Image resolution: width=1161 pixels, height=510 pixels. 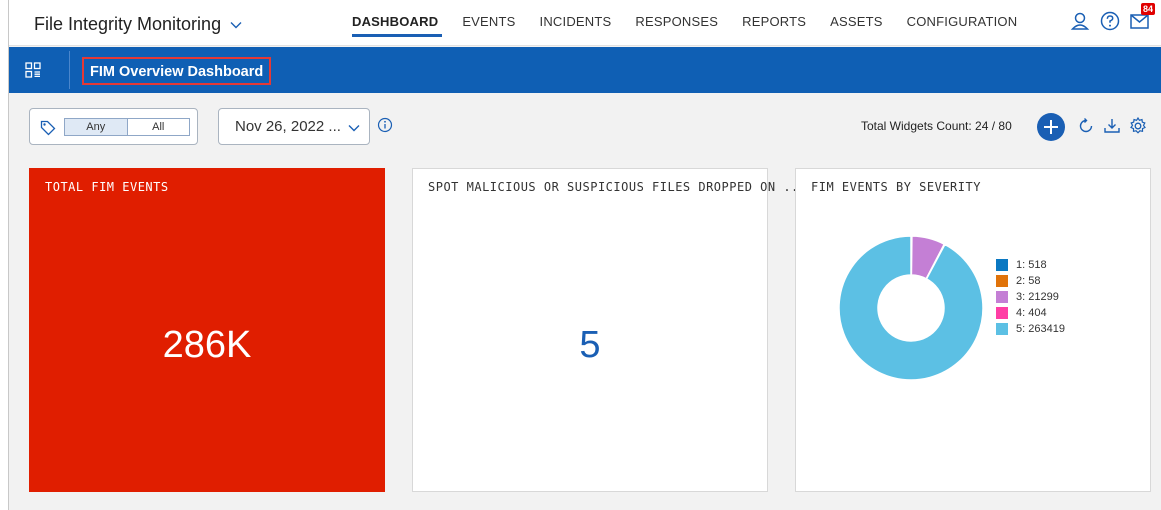 I want to click on notification-badge: 84, so click(x=1147, y=9).